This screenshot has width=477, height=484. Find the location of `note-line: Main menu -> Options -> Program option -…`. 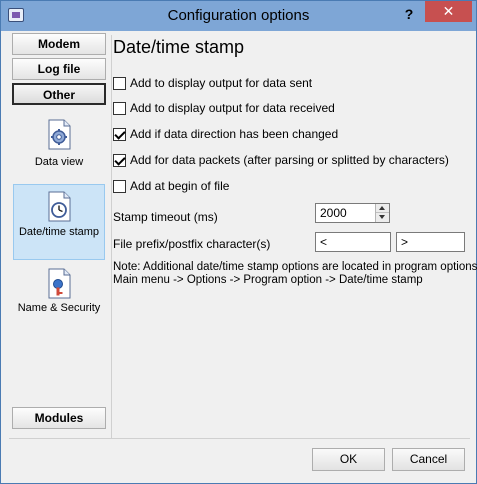

note-line: Main menu -> Options -> Program option -… is located at coordinates (268, 280).